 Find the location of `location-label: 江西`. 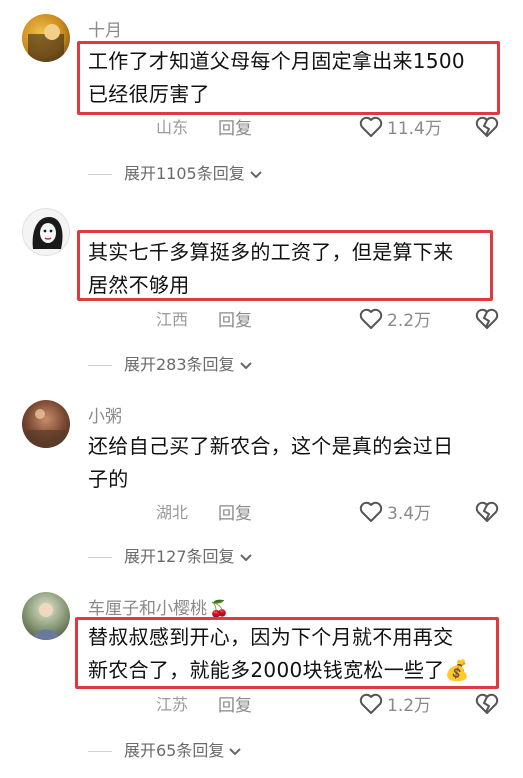

location-label: 江西 is located at coordinates (172, 319).